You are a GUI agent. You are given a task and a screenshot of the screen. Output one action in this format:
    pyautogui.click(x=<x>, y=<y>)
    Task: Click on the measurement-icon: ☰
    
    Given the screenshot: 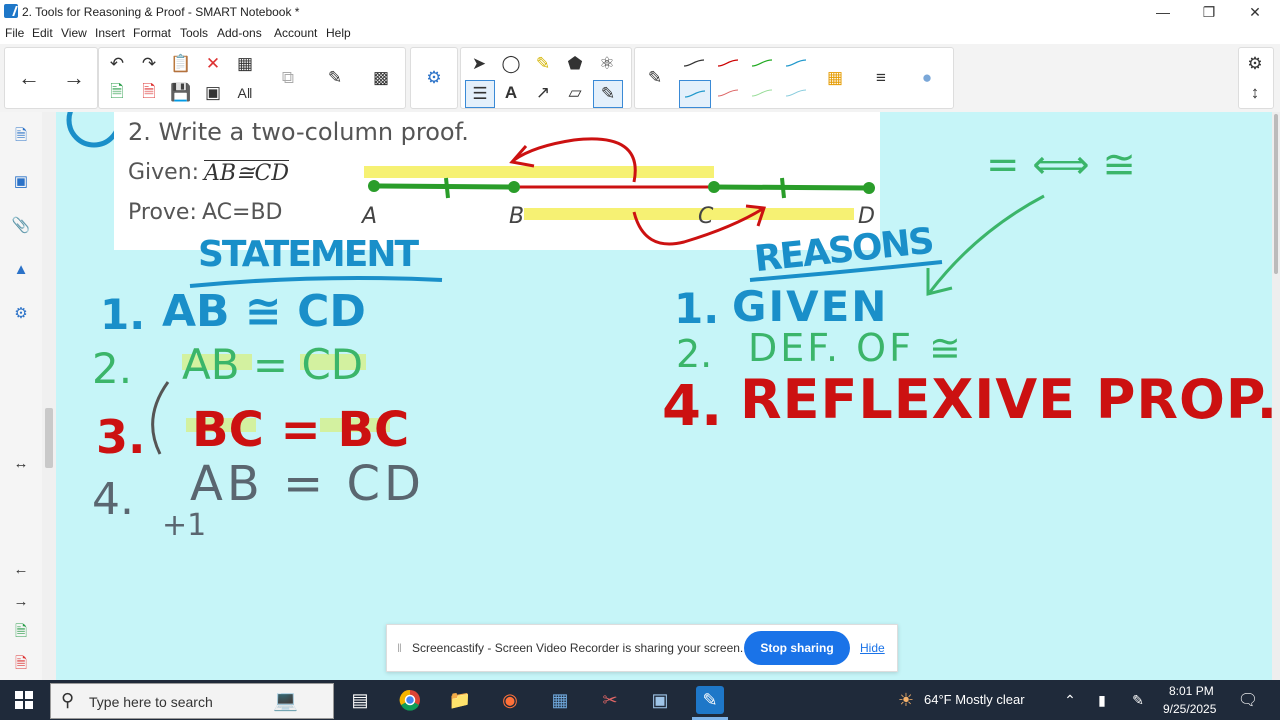 What is the action you would take?
    pyautogui.click(x=480, y=94)
    